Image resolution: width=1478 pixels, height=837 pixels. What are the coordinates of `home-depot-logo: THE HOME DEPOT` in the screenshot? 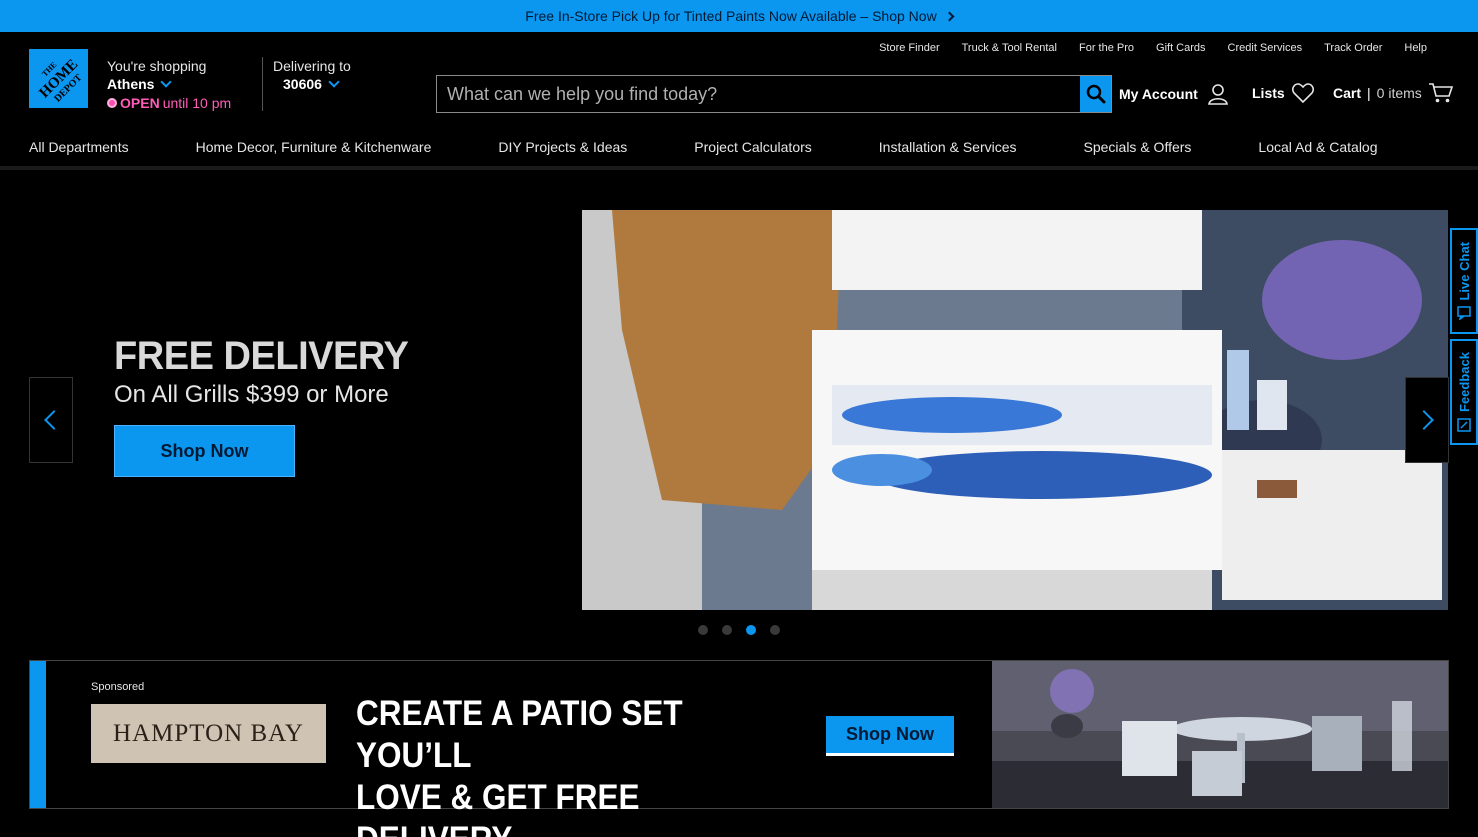 It's located at (58, 78).